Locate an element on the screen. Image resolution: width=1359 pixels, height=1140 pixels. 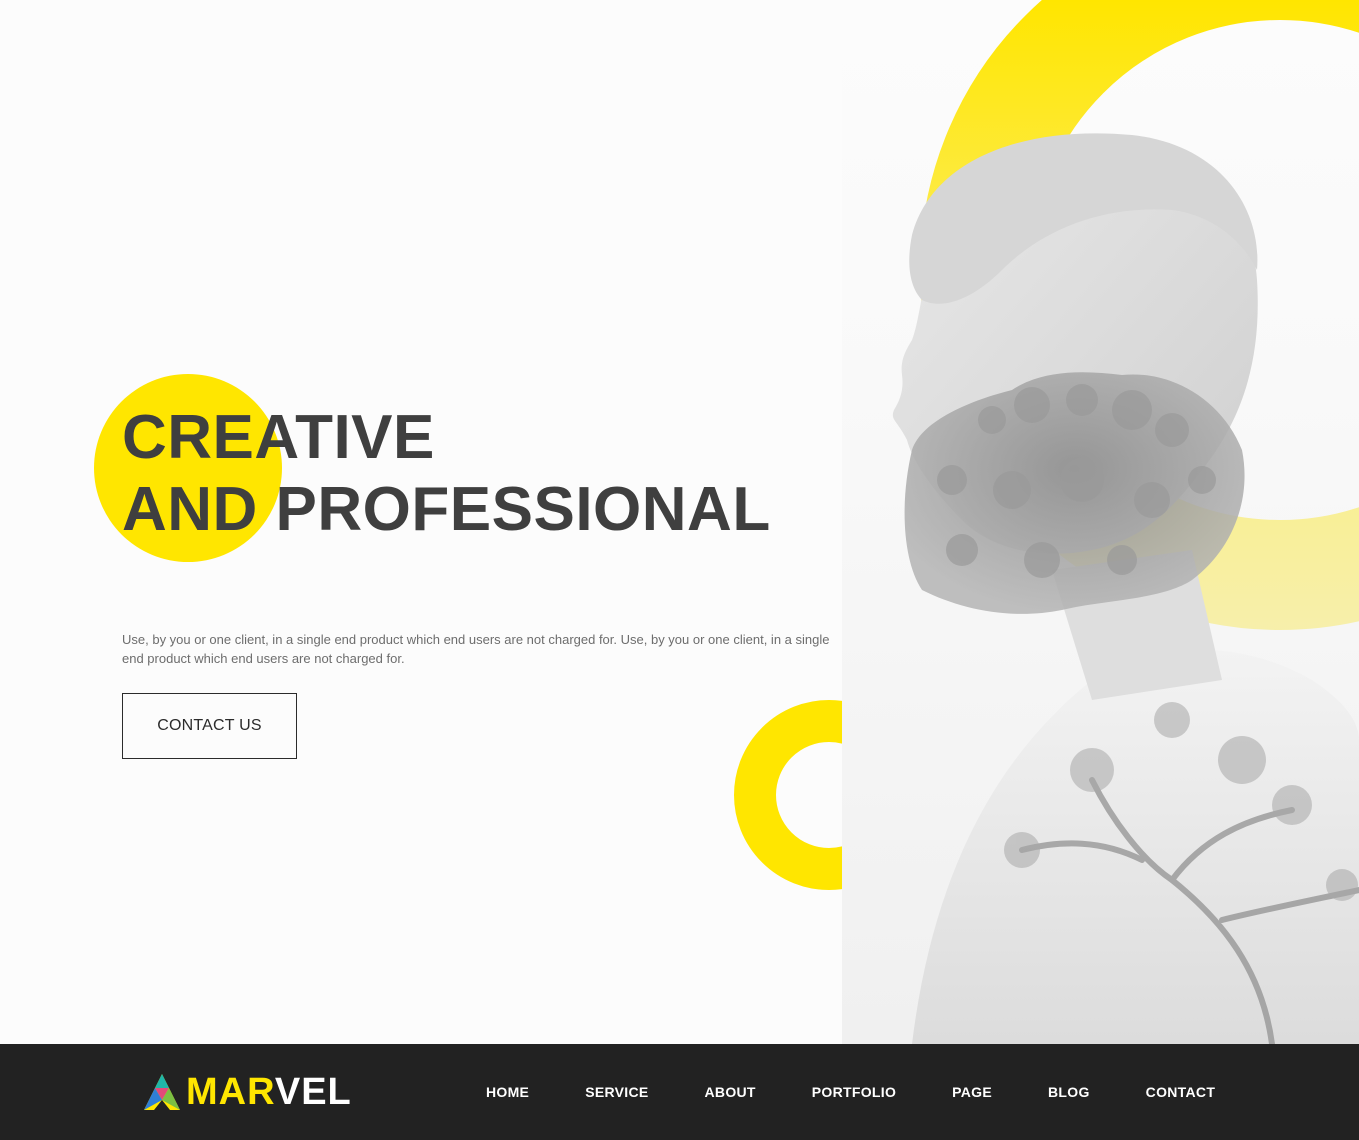
nav-item-home: HOME is located at coordinates (507, 1092).